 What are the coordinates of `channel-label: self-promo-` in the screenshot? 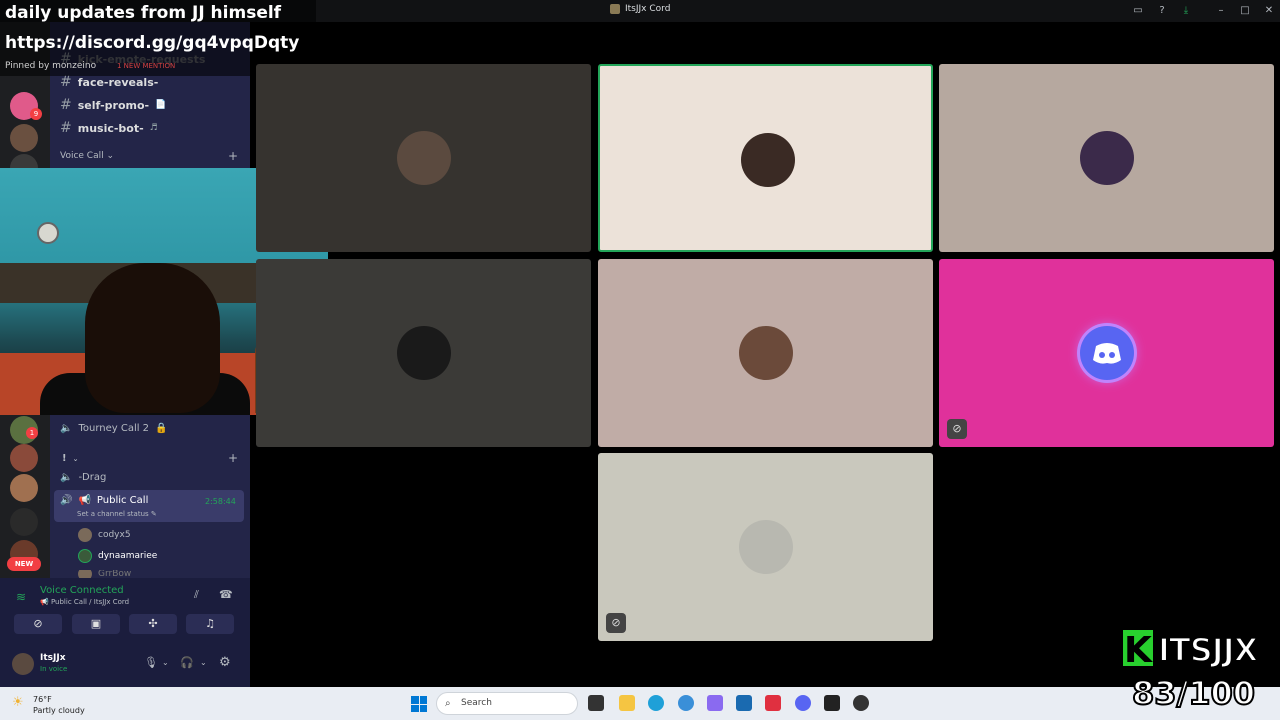 It's located at (113, 105).